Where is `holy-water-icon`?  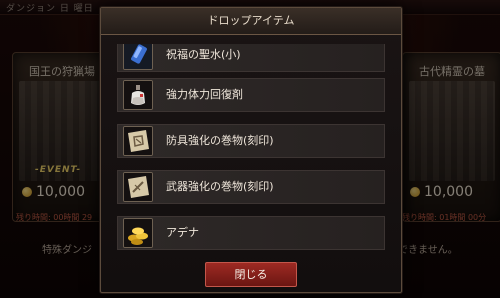
holy-water-icon is located at coordinates (138, 57).